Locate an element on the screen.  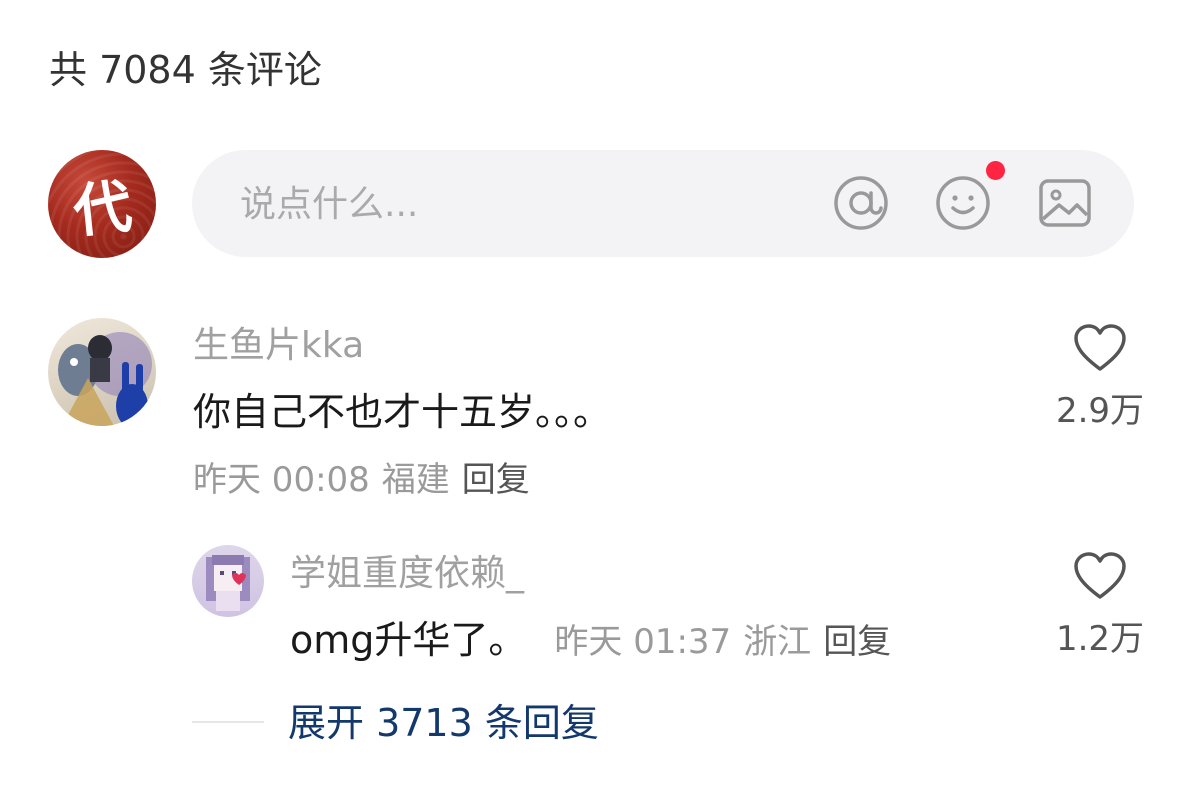
reply-location: 浙江 is located at coordinates (777, 642).